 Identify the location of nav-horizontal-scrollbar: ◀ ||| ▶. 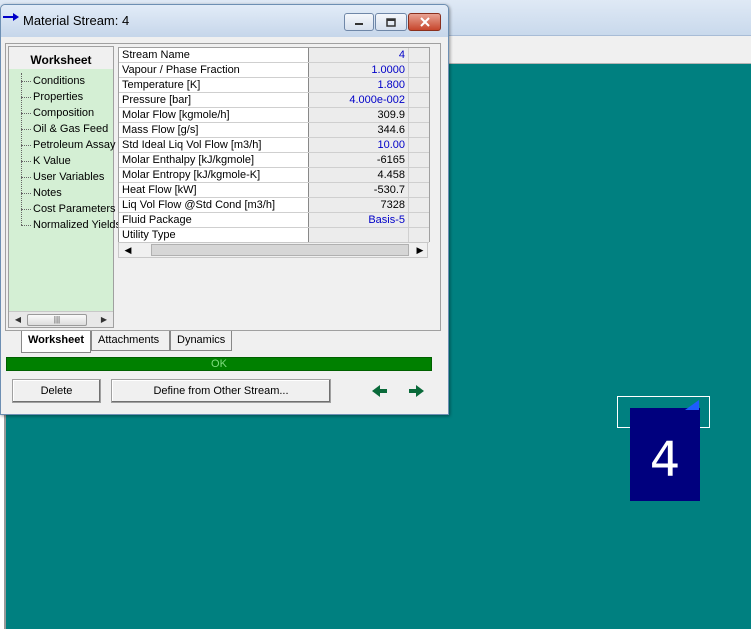
(61, 319).